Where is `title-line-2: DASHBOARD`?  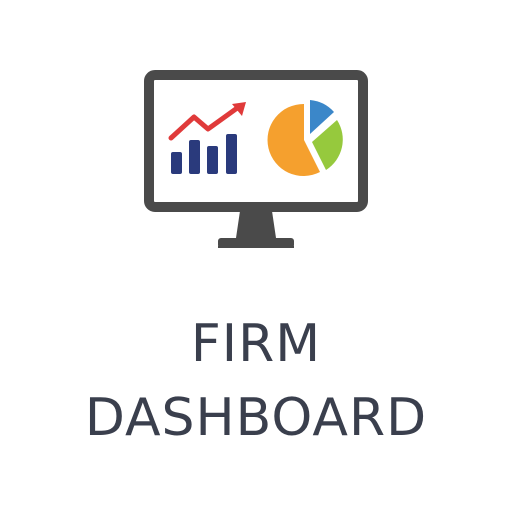 title-line-2: DASHBOARD is located at coordinates (256, 418).